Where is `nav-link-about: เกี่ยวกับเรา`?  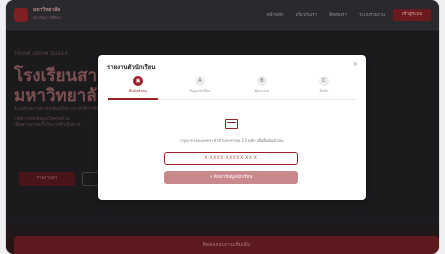 nav-link-about: เกี่ยวกับเรา is located at coordinates (307, 14).